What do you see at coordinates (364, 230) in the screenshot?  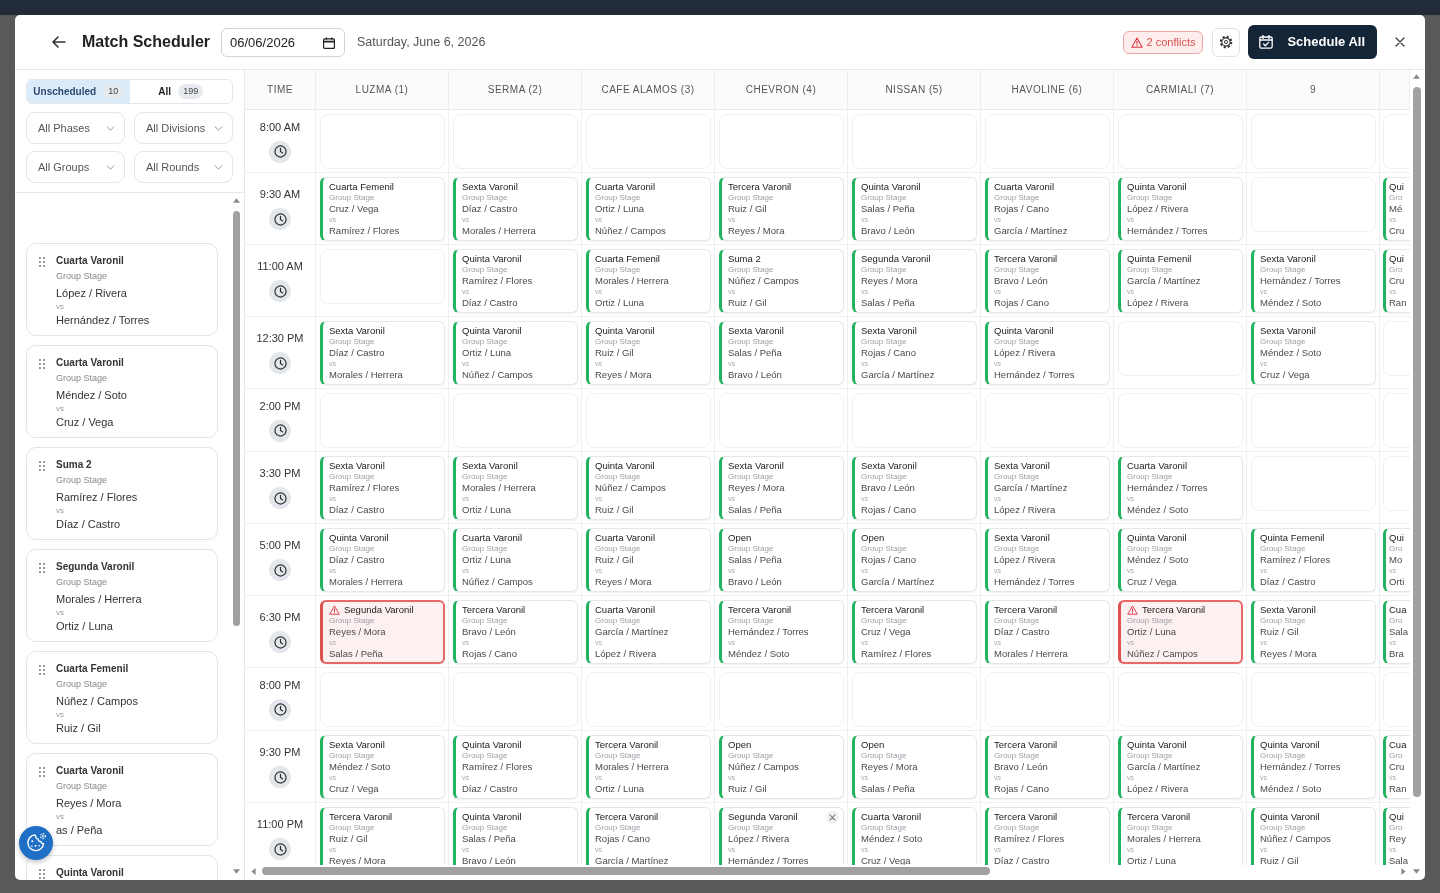 I see `team-names: Ramírez / Flores` at bounding box center [364, 230].